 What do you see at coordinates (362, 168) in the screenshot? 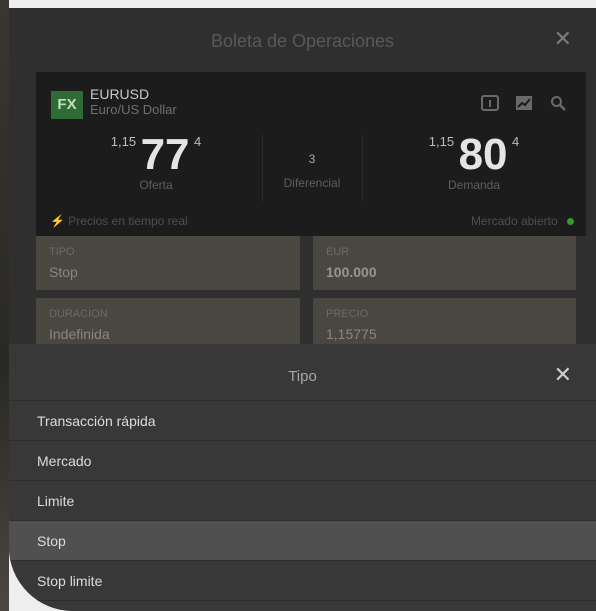
I see `divider` at bounding box center [362, 168].